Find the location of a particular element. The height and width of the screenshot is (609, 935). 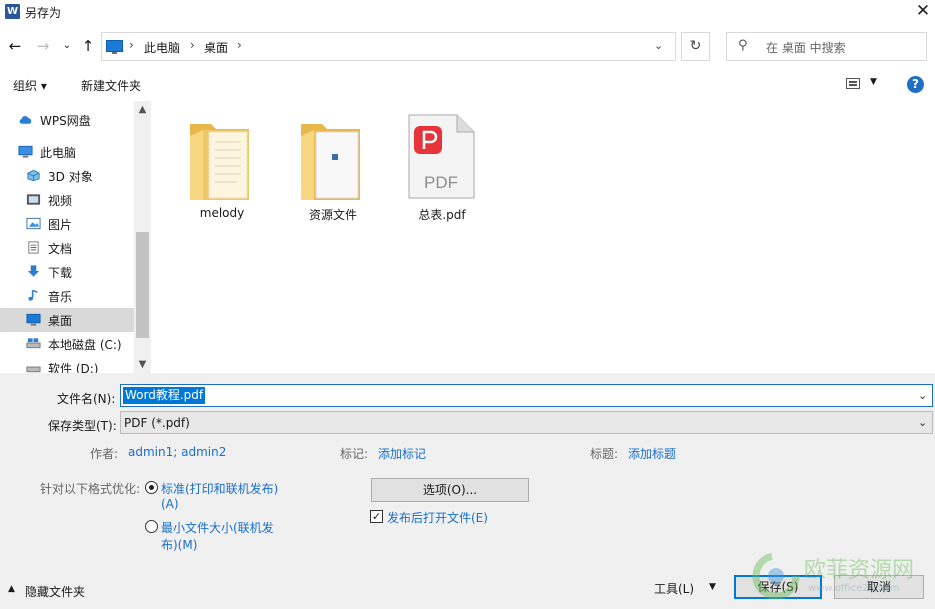

hide-folders-button: 隐藏文件夹 is located at coordinates (55, 591).